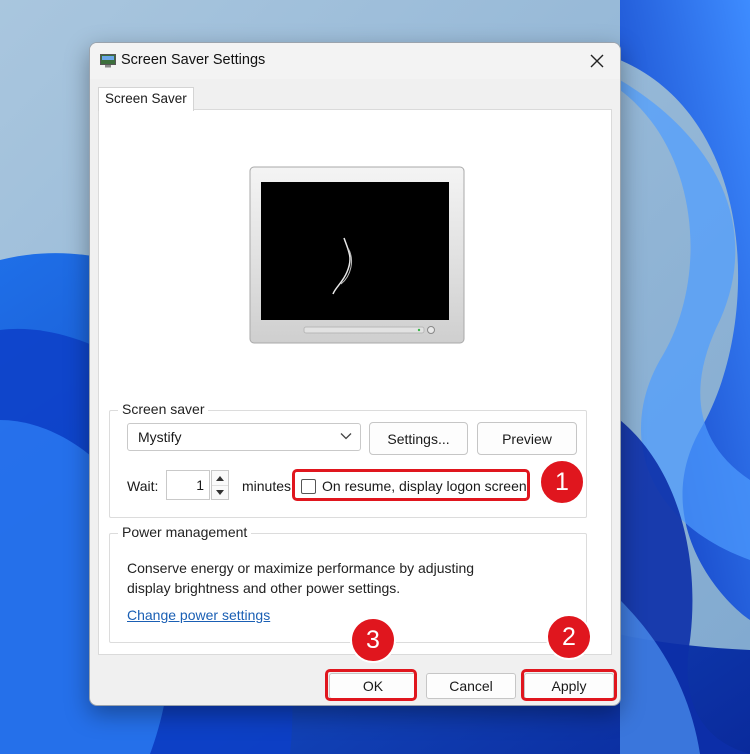 The width and height of the screenshot is (750, 754). I want to click on apply-button: Apply, so click(569, 686).